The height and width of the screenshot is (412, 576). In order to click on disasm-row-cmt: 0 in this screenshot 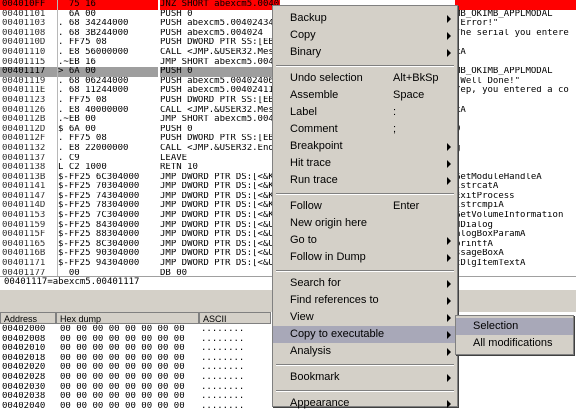, I will do `click(515, 130)`.